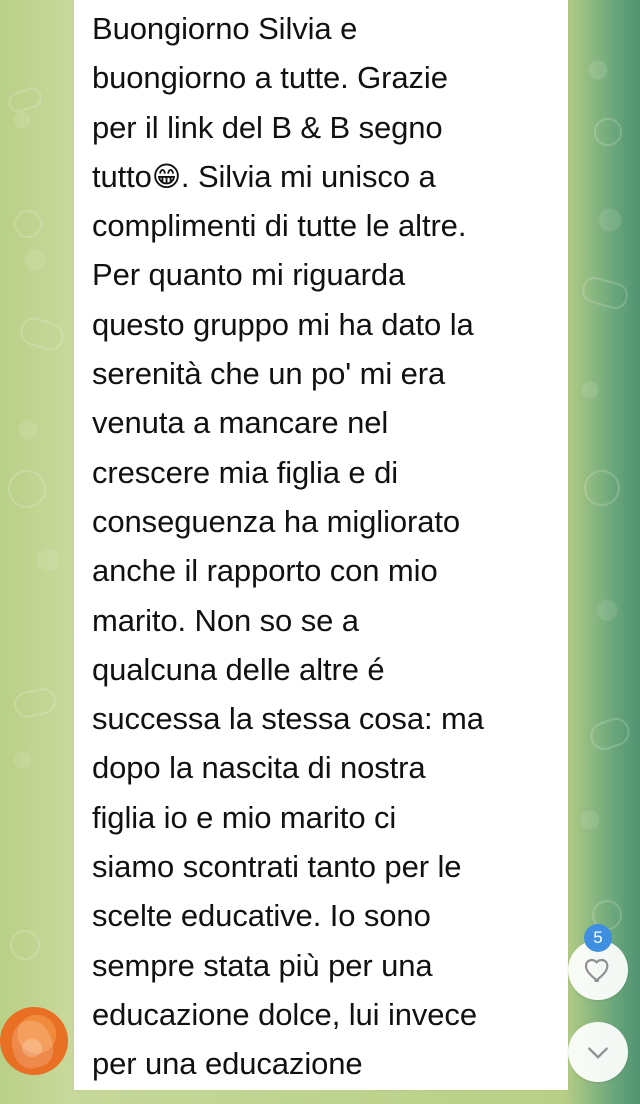  Describe the element at coordinates (122, 176) in the screenshot. I see `message-text-segment: tutto` at that location.